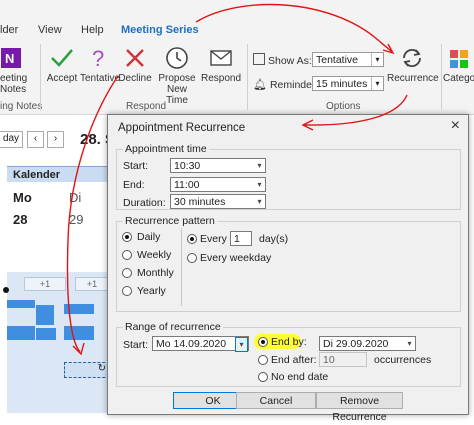 The height and width of the screenshot is (425, 474). Describe the element at coordinates (343, 106) in the screenshot. I see `group-options: Options` at that location.